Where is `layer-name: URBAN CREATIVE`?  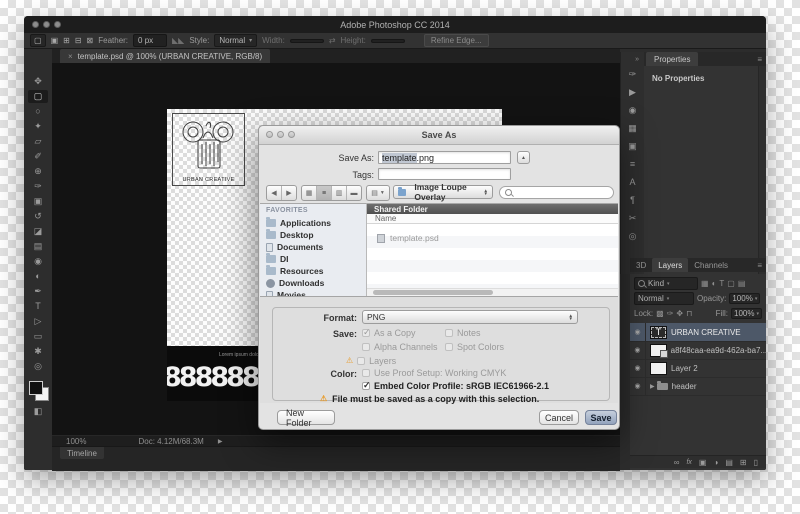
layer-name: URBAN CREATIVE is located at coordinates (706, 332).